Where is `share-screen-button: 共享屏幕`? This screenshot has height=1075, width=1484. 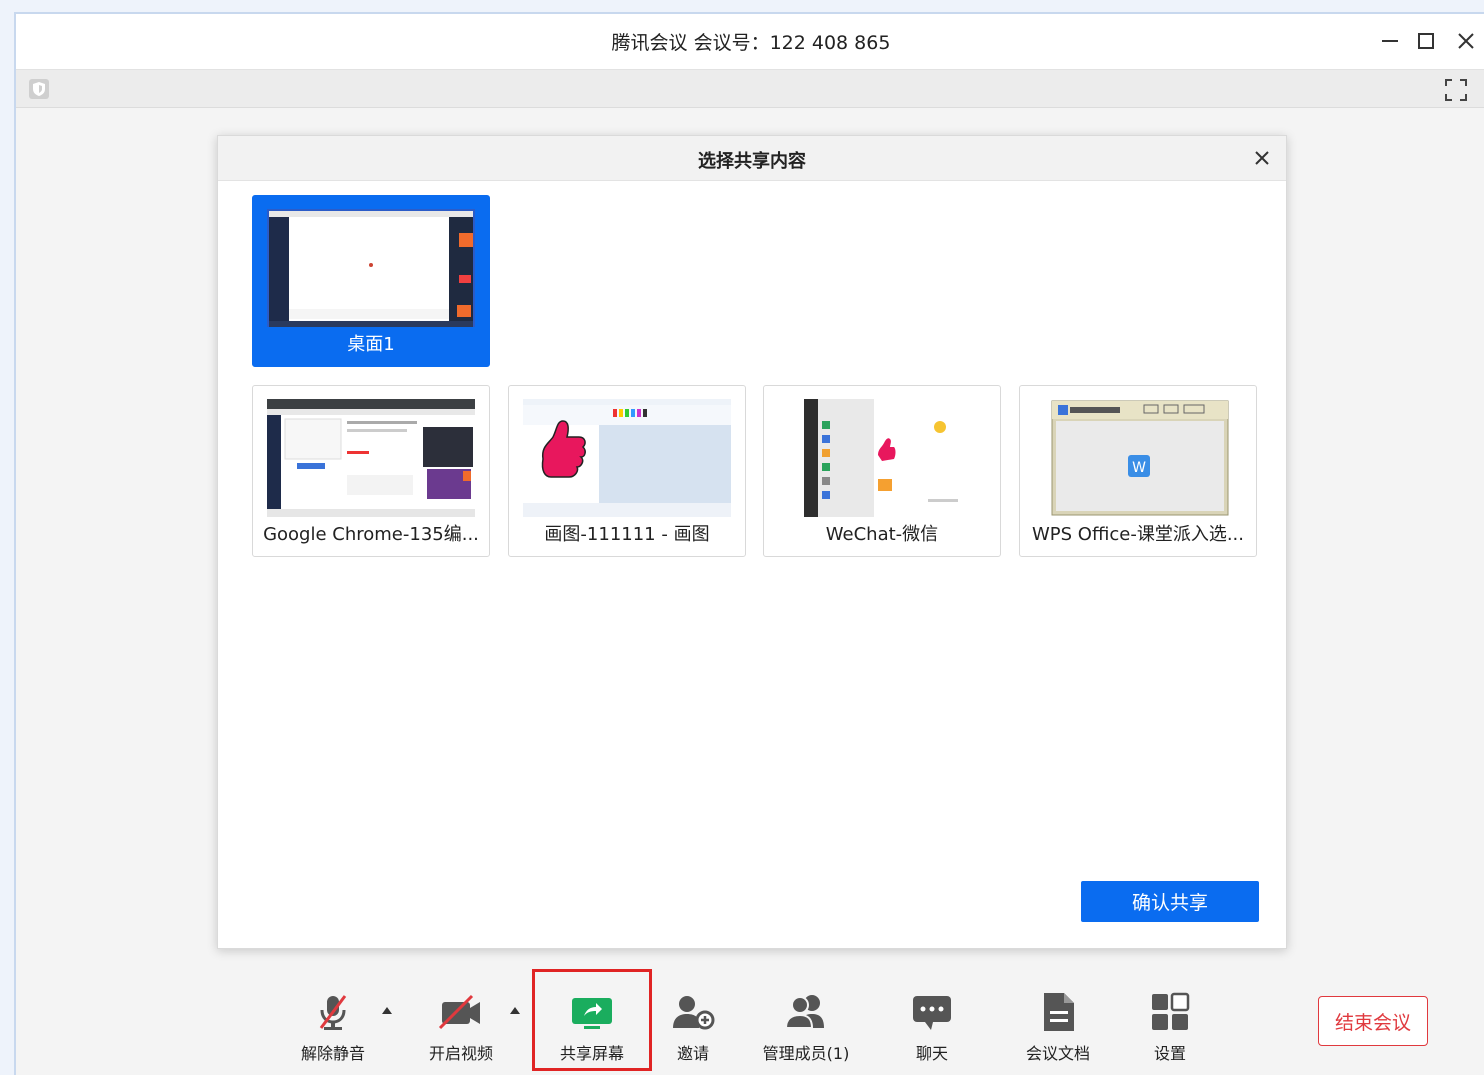
share-screen-button: 共享屏幕 is located at coordinates (592, 1030).